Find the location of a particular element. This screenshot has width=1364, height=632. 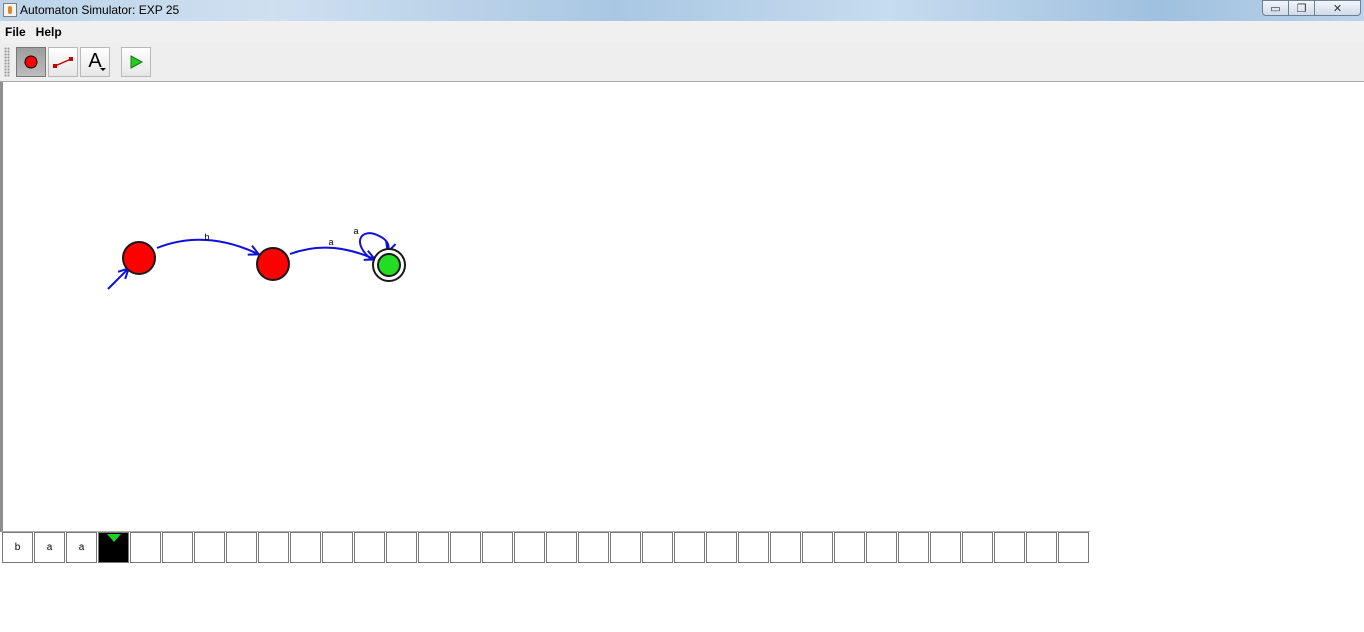

arrow-line-icon is located at coordinates (63, 62).